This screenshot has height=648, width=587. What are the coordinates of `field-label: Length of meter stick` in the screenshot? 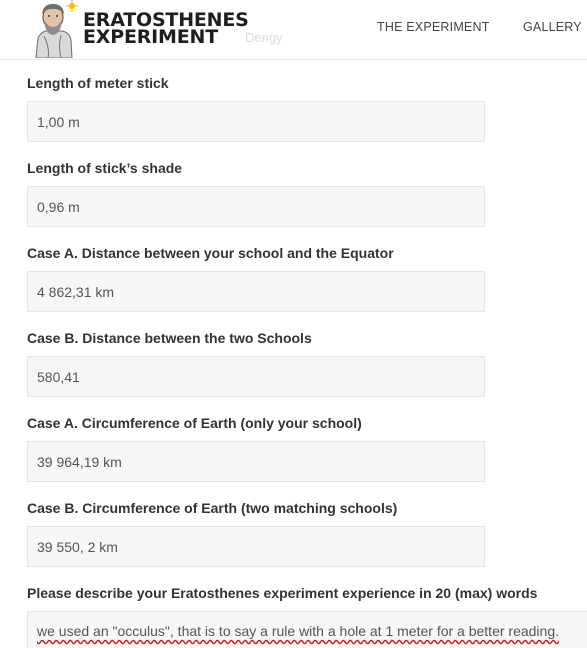 It's located at (98, 83).